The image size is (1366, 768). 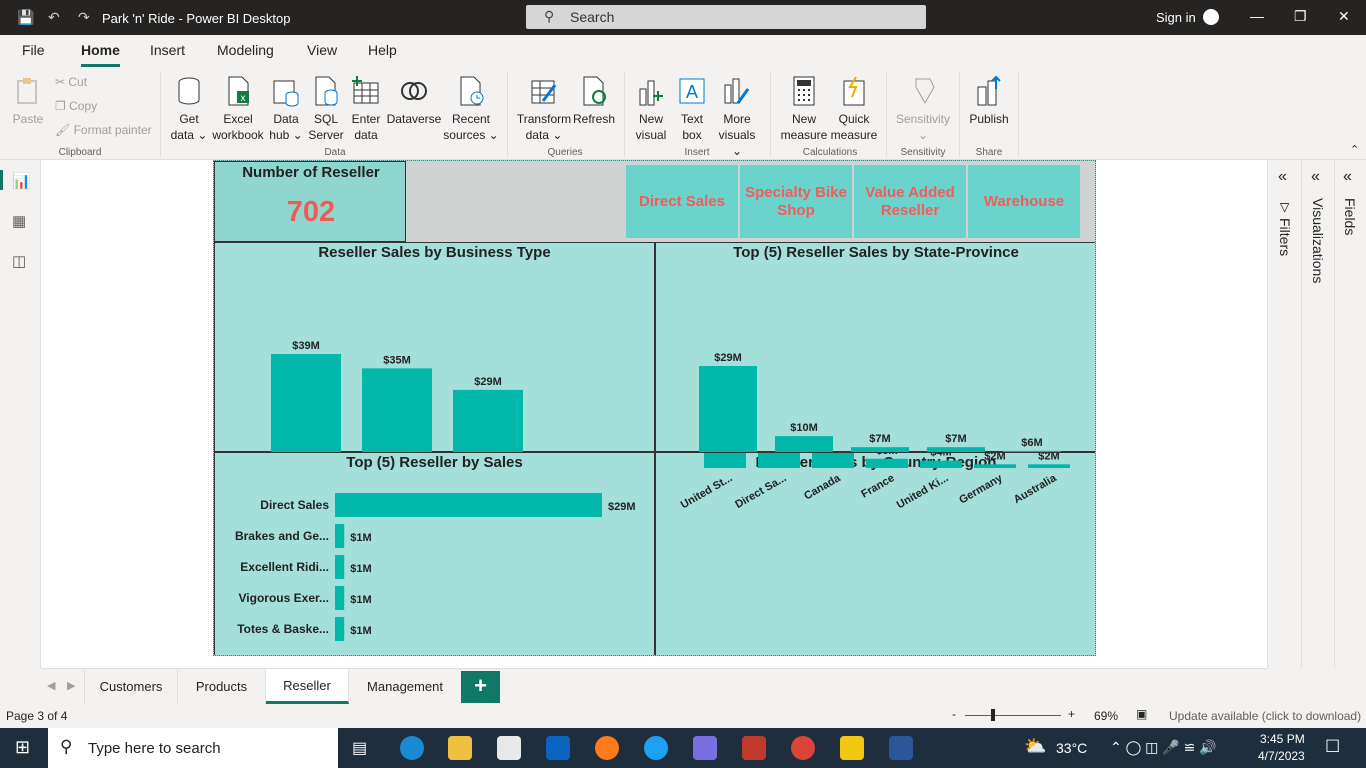 I want to click on taskbar-search: ⚲ Type here to search, so click(x=193, y=748).